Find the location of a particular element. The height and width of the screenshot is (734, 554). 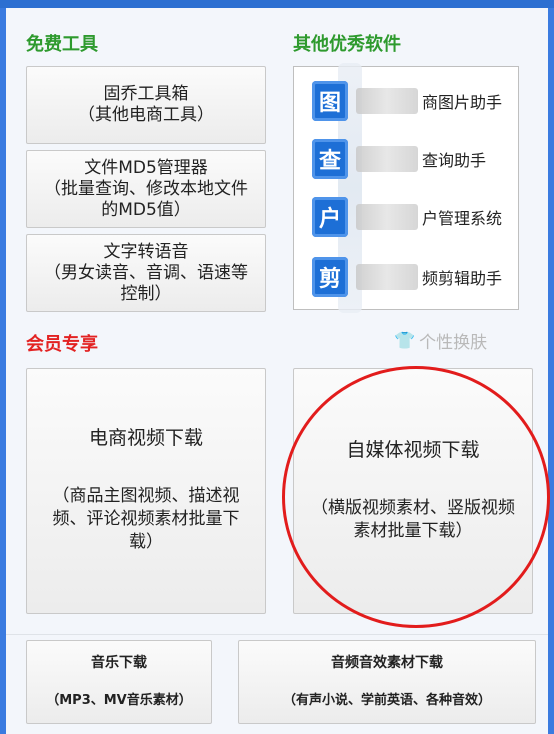

software-item-video-editor: 剪 频剪辑助手 is located at coordinates (412, 277).